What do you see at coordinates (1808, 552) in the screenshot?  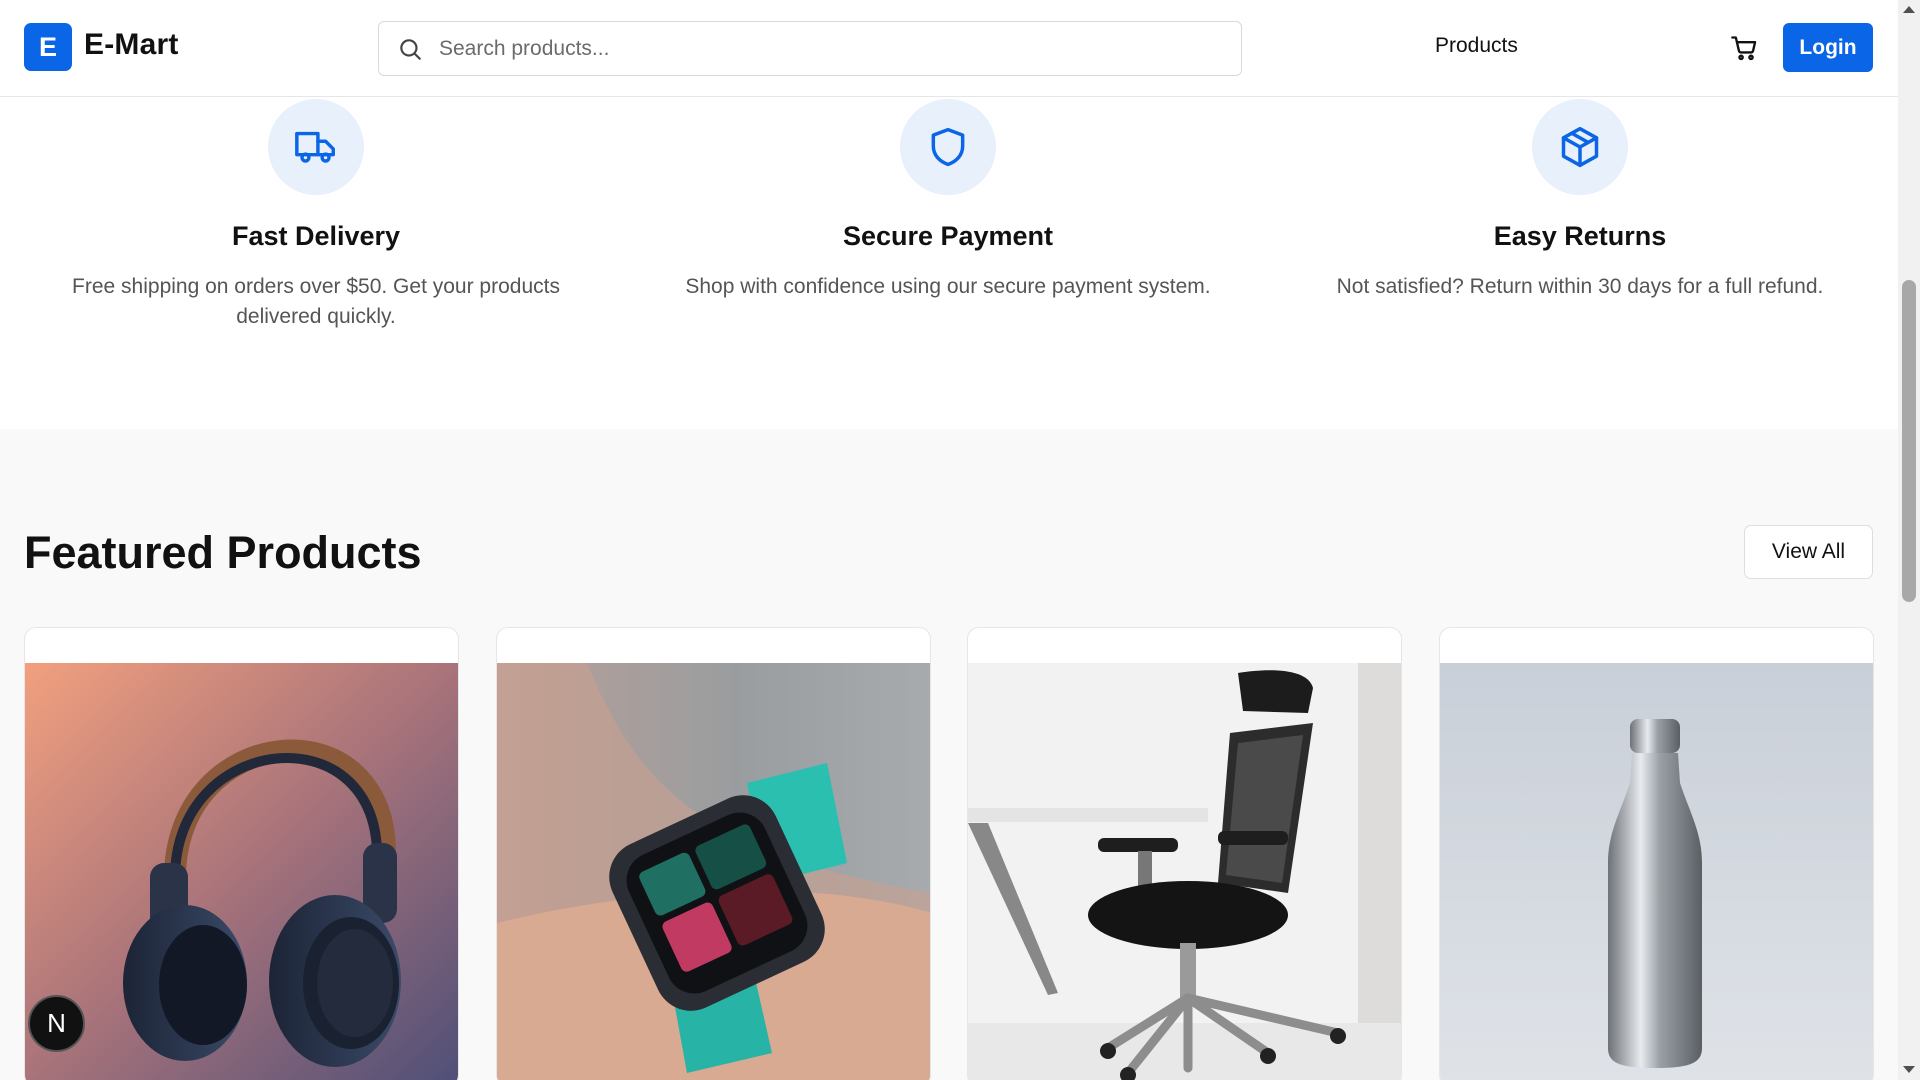 I see `view-all-button: View All` at bounding box center [1808, 552].